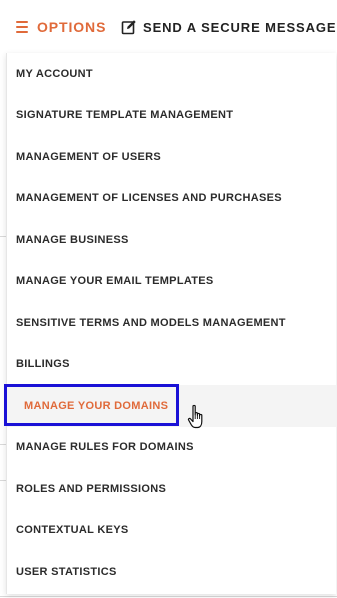 Image resolution: width=337 pixels, height=598 pixels. Describe the element at coordinates (171, 240) in the screenshot. I see `menu-item-manage-business: MANAGE BUSINESS` at that location.